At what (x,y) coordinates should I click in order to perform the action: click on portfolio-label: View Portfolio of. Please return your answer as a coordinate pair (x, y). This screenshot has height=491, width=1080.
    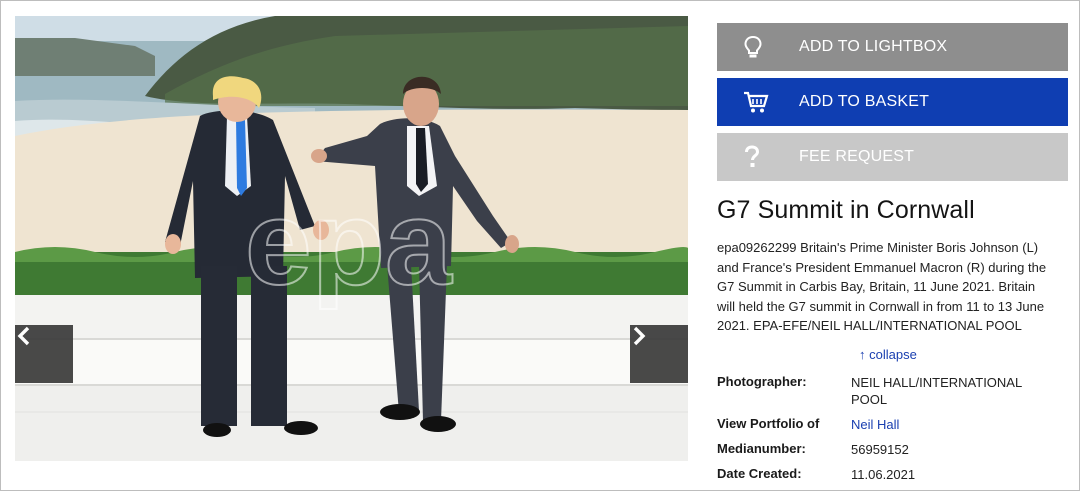
    Looking at the image, I should click on (768, 423).